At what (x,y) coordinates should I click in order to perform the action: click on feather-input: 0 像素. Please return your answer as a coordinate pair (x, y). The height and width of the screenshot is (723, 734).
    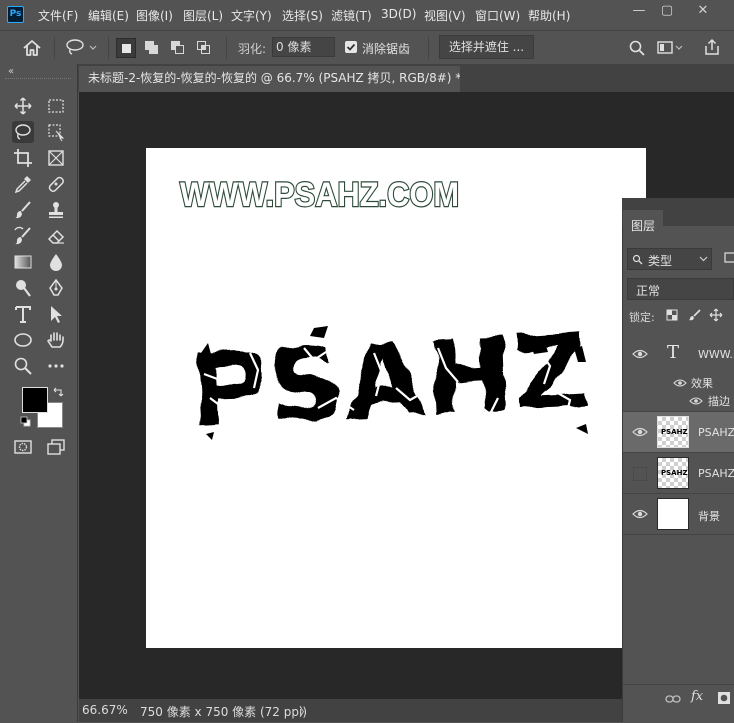
    Looking at the image, I should click on (303, 47).